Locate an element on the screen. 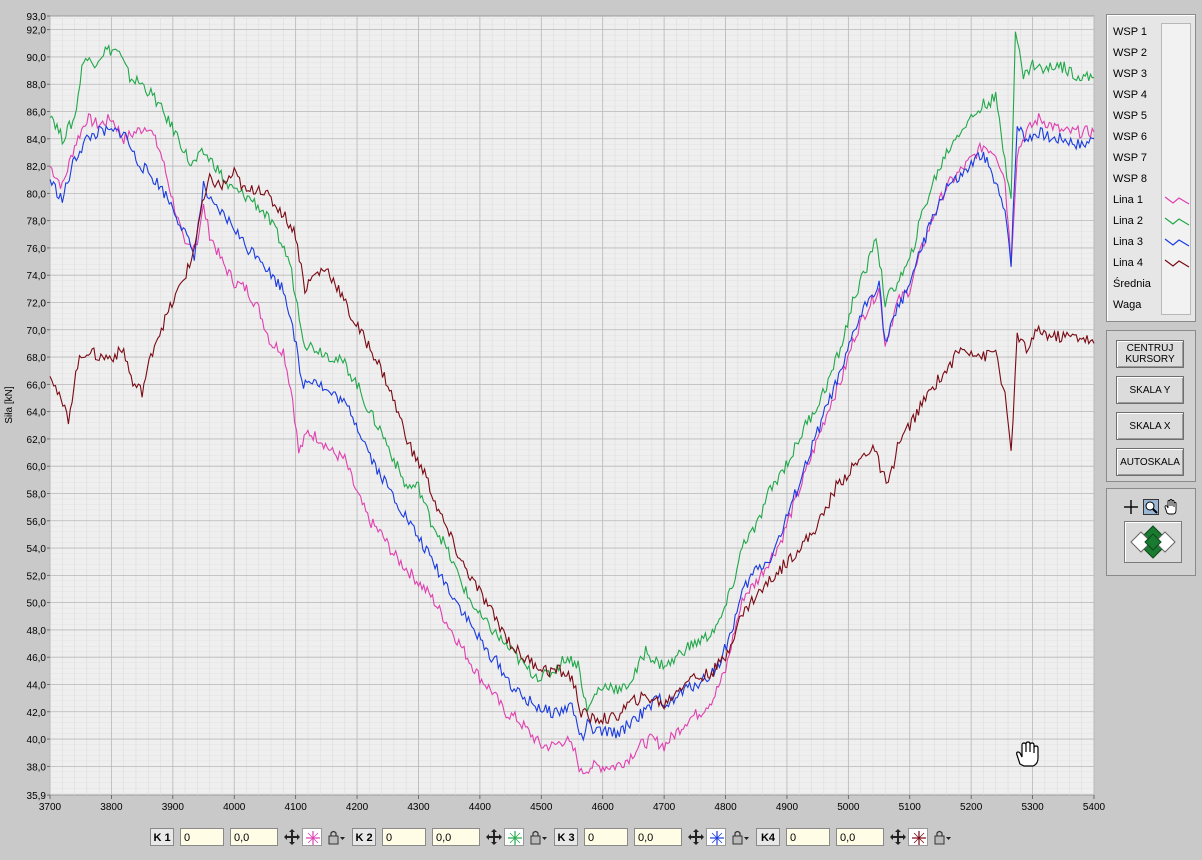 This screenshot has height=860, width=1202. center-cursors-label-1: CENTRUJ is located at coordinates (1150, 348).